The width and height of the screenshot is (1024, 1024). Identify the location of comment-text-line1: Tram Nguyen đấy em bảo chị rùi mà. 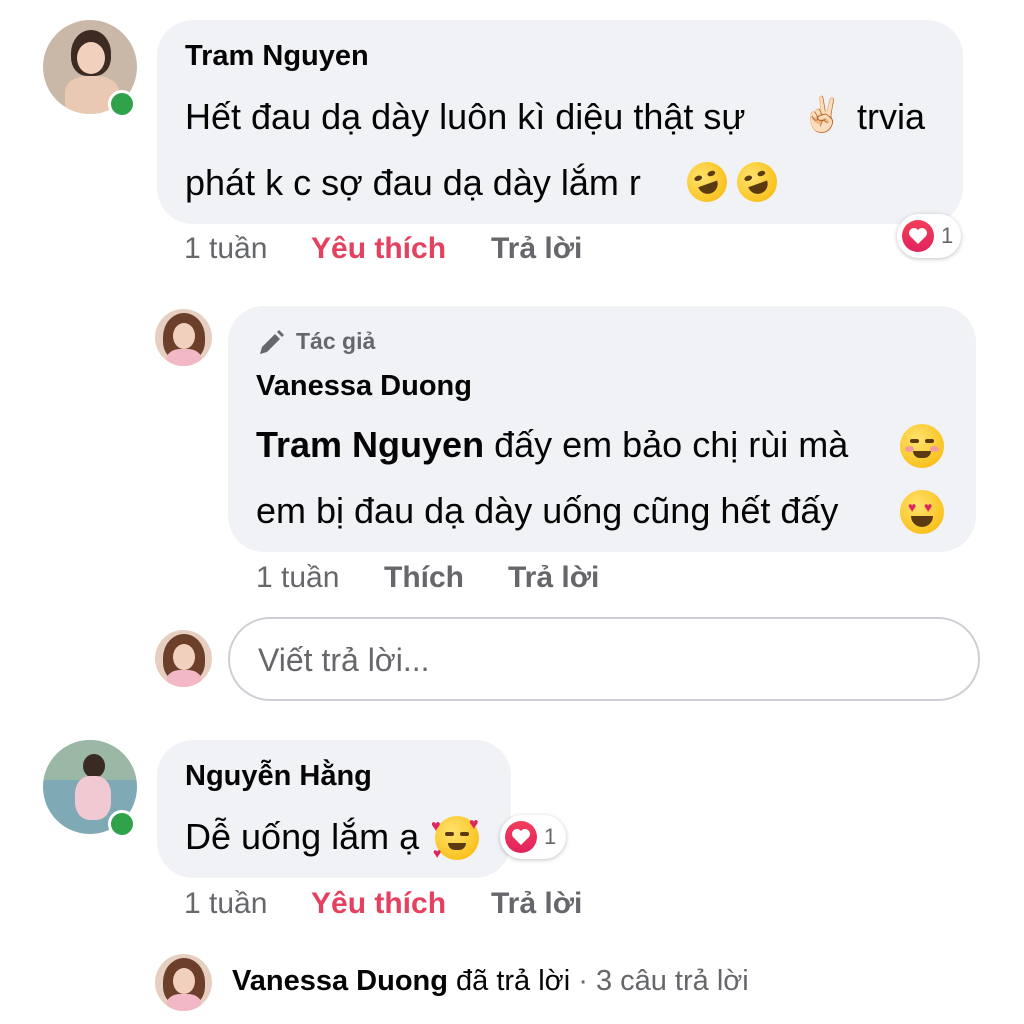
(552, 445).